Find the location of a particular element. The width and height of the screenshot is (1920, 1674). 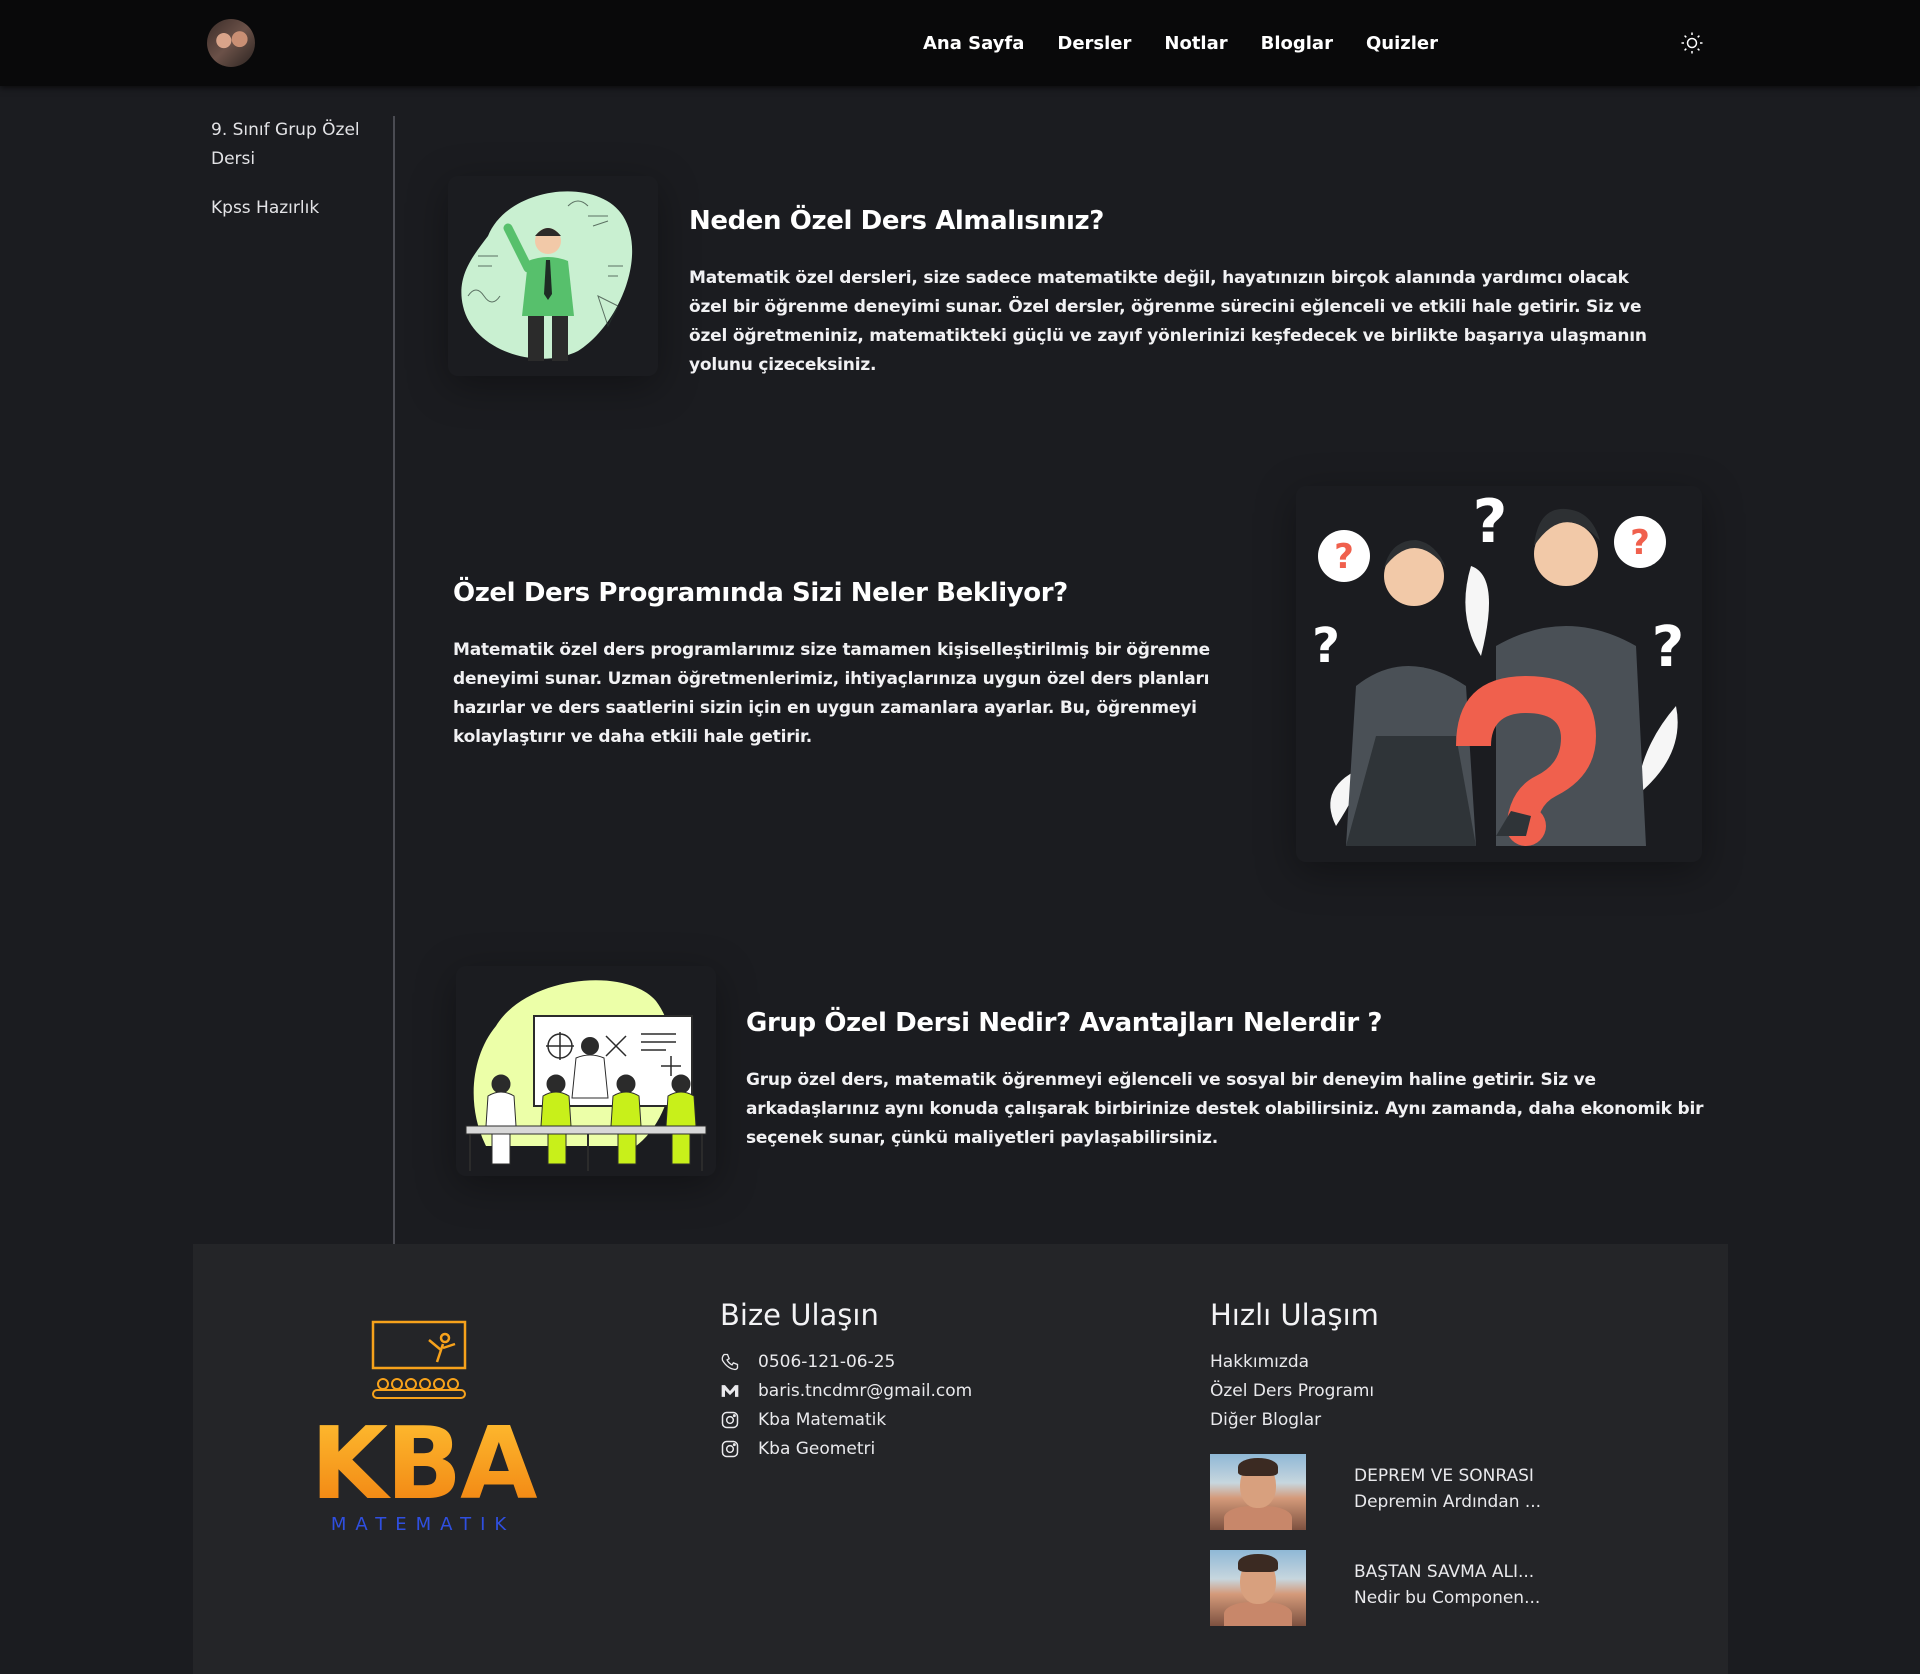

contact-instagram-geometri: Kba Geometri is located at coordinates (797, 1449).